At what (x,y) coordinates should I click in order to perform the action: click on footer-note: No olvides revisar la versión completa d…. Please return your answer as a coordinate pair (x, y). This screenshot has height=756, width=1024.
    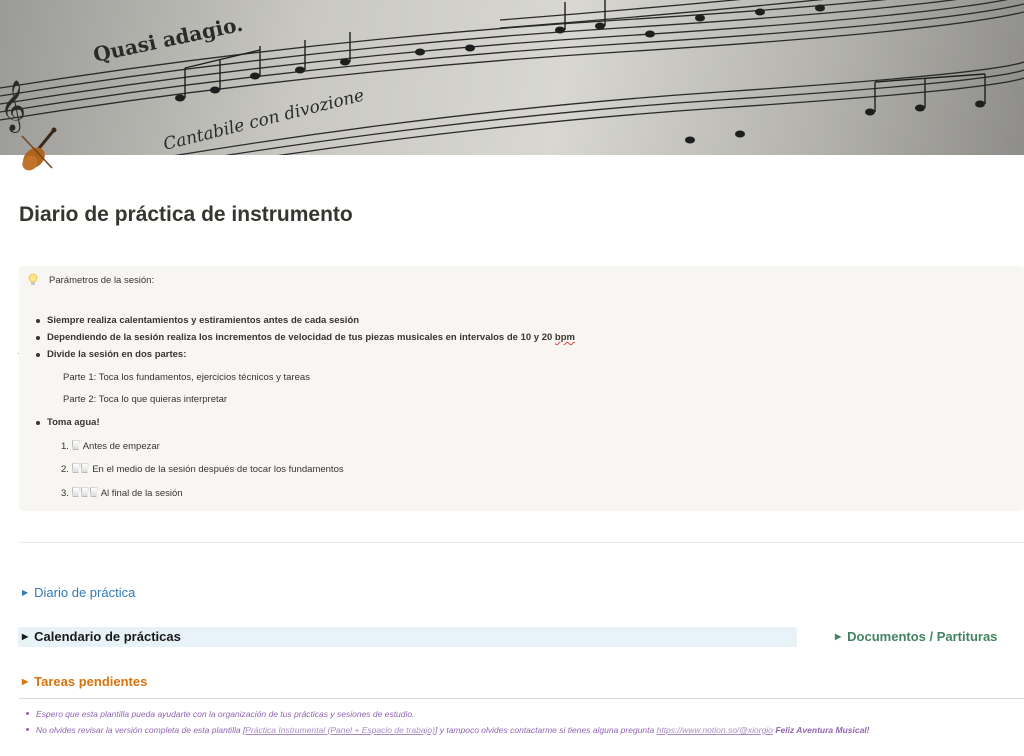
    Looking at the image, I should click on (448, 730).